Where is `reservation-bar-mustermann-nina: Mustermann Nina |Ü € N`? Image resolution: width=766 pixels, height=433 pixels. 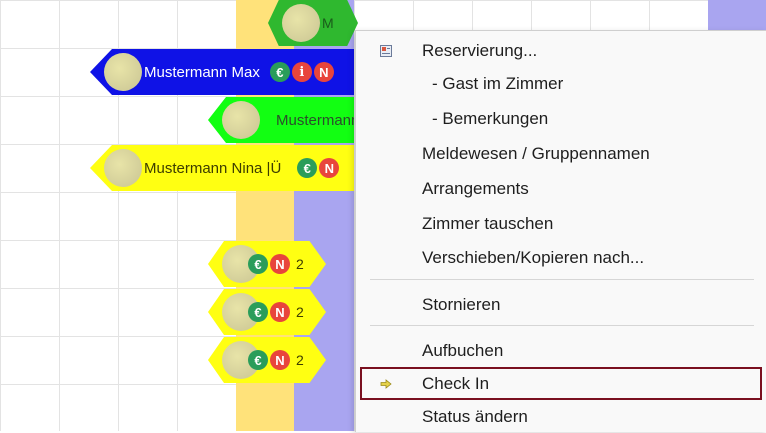 reservation-bar-mustermann-nina: Mustermann Nina |Ü € N is located at coordinates (222, 168).